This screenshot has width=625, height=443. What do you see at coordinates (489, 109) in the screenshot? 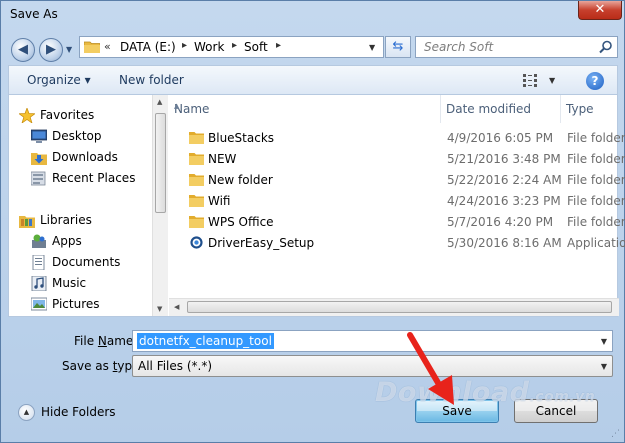
I see `column-header-label: Date modified` at bounding box center [489, 109].